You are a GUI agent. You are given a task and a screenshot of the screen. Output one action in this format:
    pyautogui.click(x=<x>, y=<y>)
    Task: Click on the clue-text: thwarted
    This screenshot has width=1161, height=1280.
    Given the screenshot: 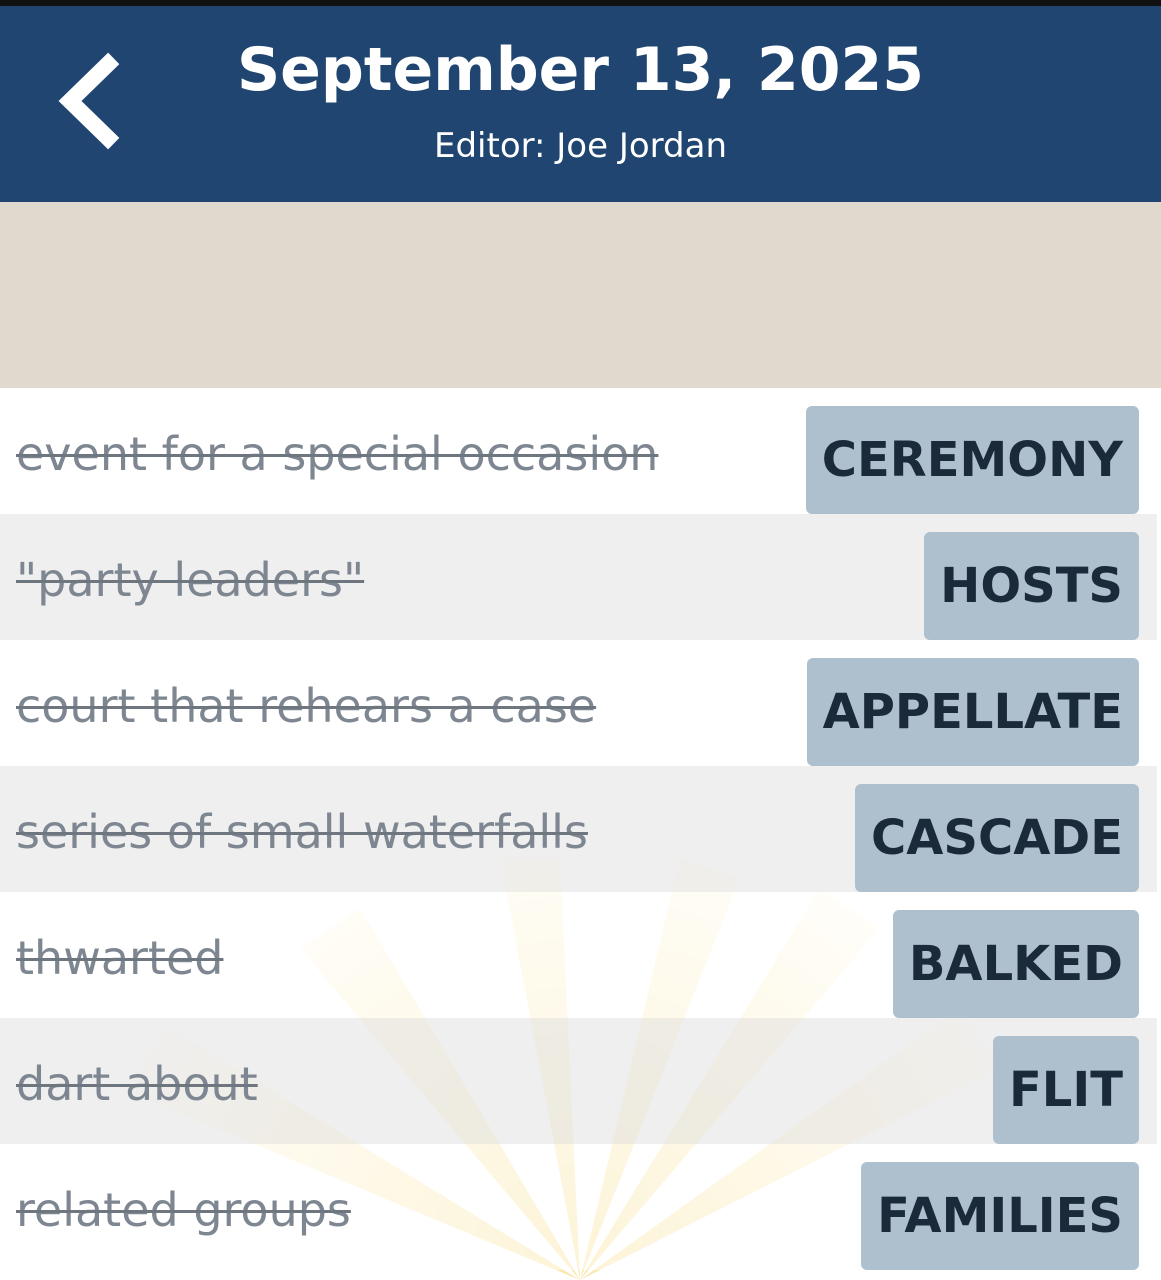 What is the action you would take?
    pyautogui.click(x=120, y=958)
    